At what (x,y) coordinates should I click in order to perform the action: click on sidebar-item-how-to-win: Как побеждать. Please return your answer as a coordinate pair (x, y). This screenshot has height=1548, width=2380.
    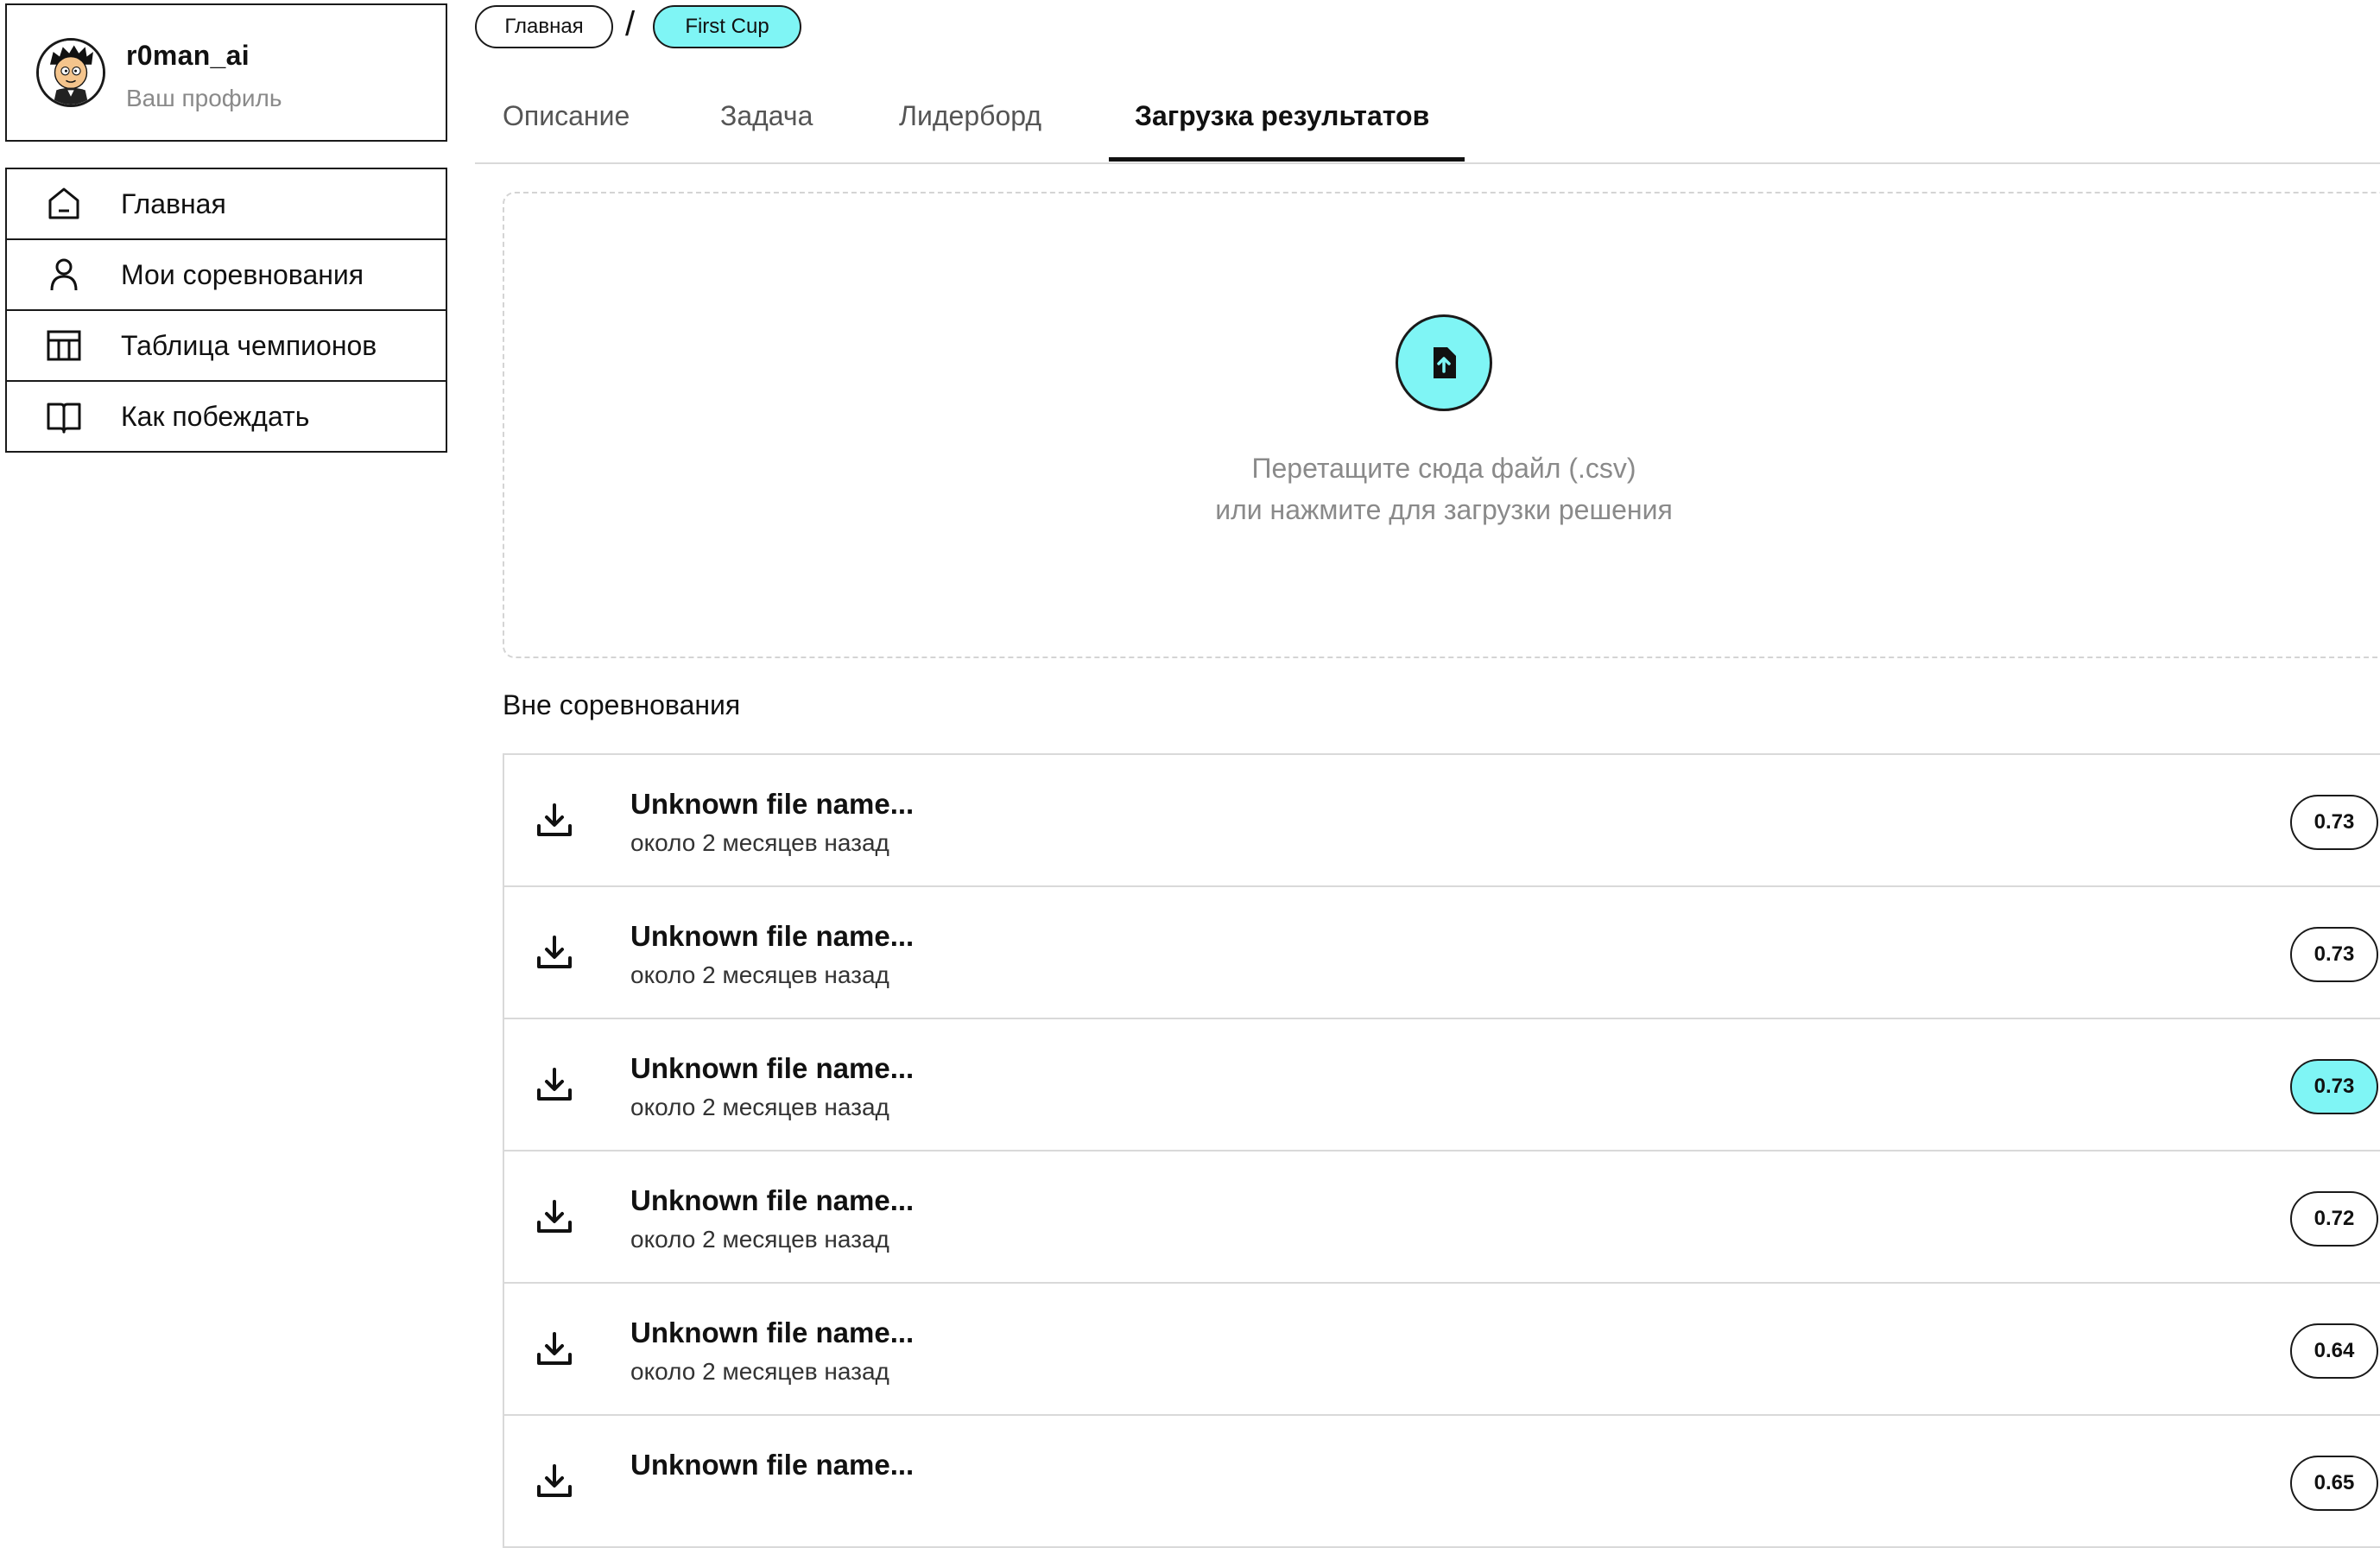
    Looking at the image, I should click on (226, 416).